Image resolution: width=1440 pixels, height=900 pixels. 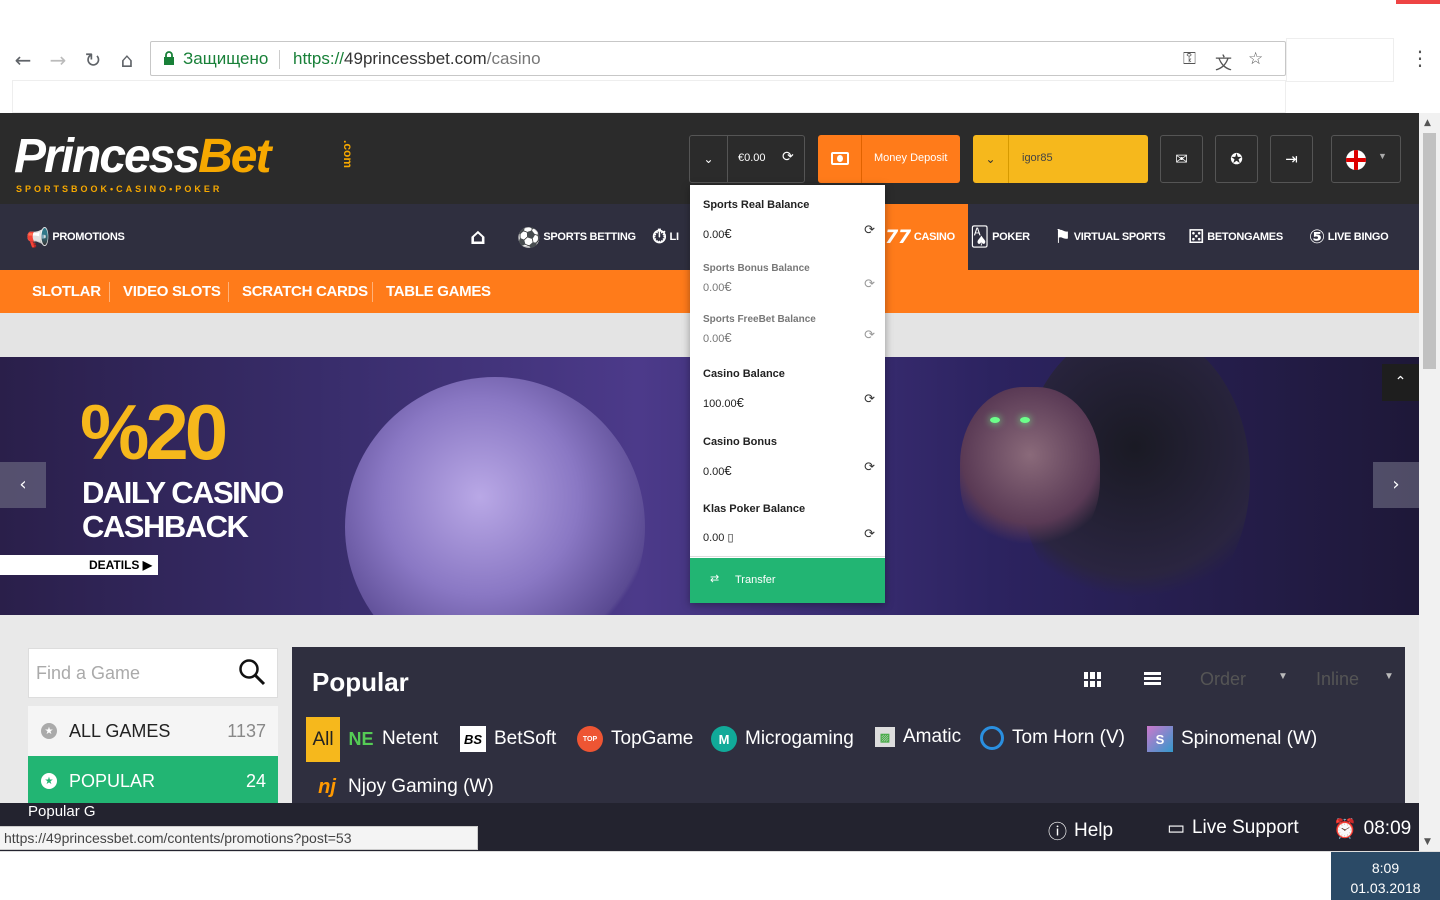 What do you see at coordinates (79, 565) in the screenshot?
I see `banner-details-button: DEATILS ▶` at bounding box center [79, 565].